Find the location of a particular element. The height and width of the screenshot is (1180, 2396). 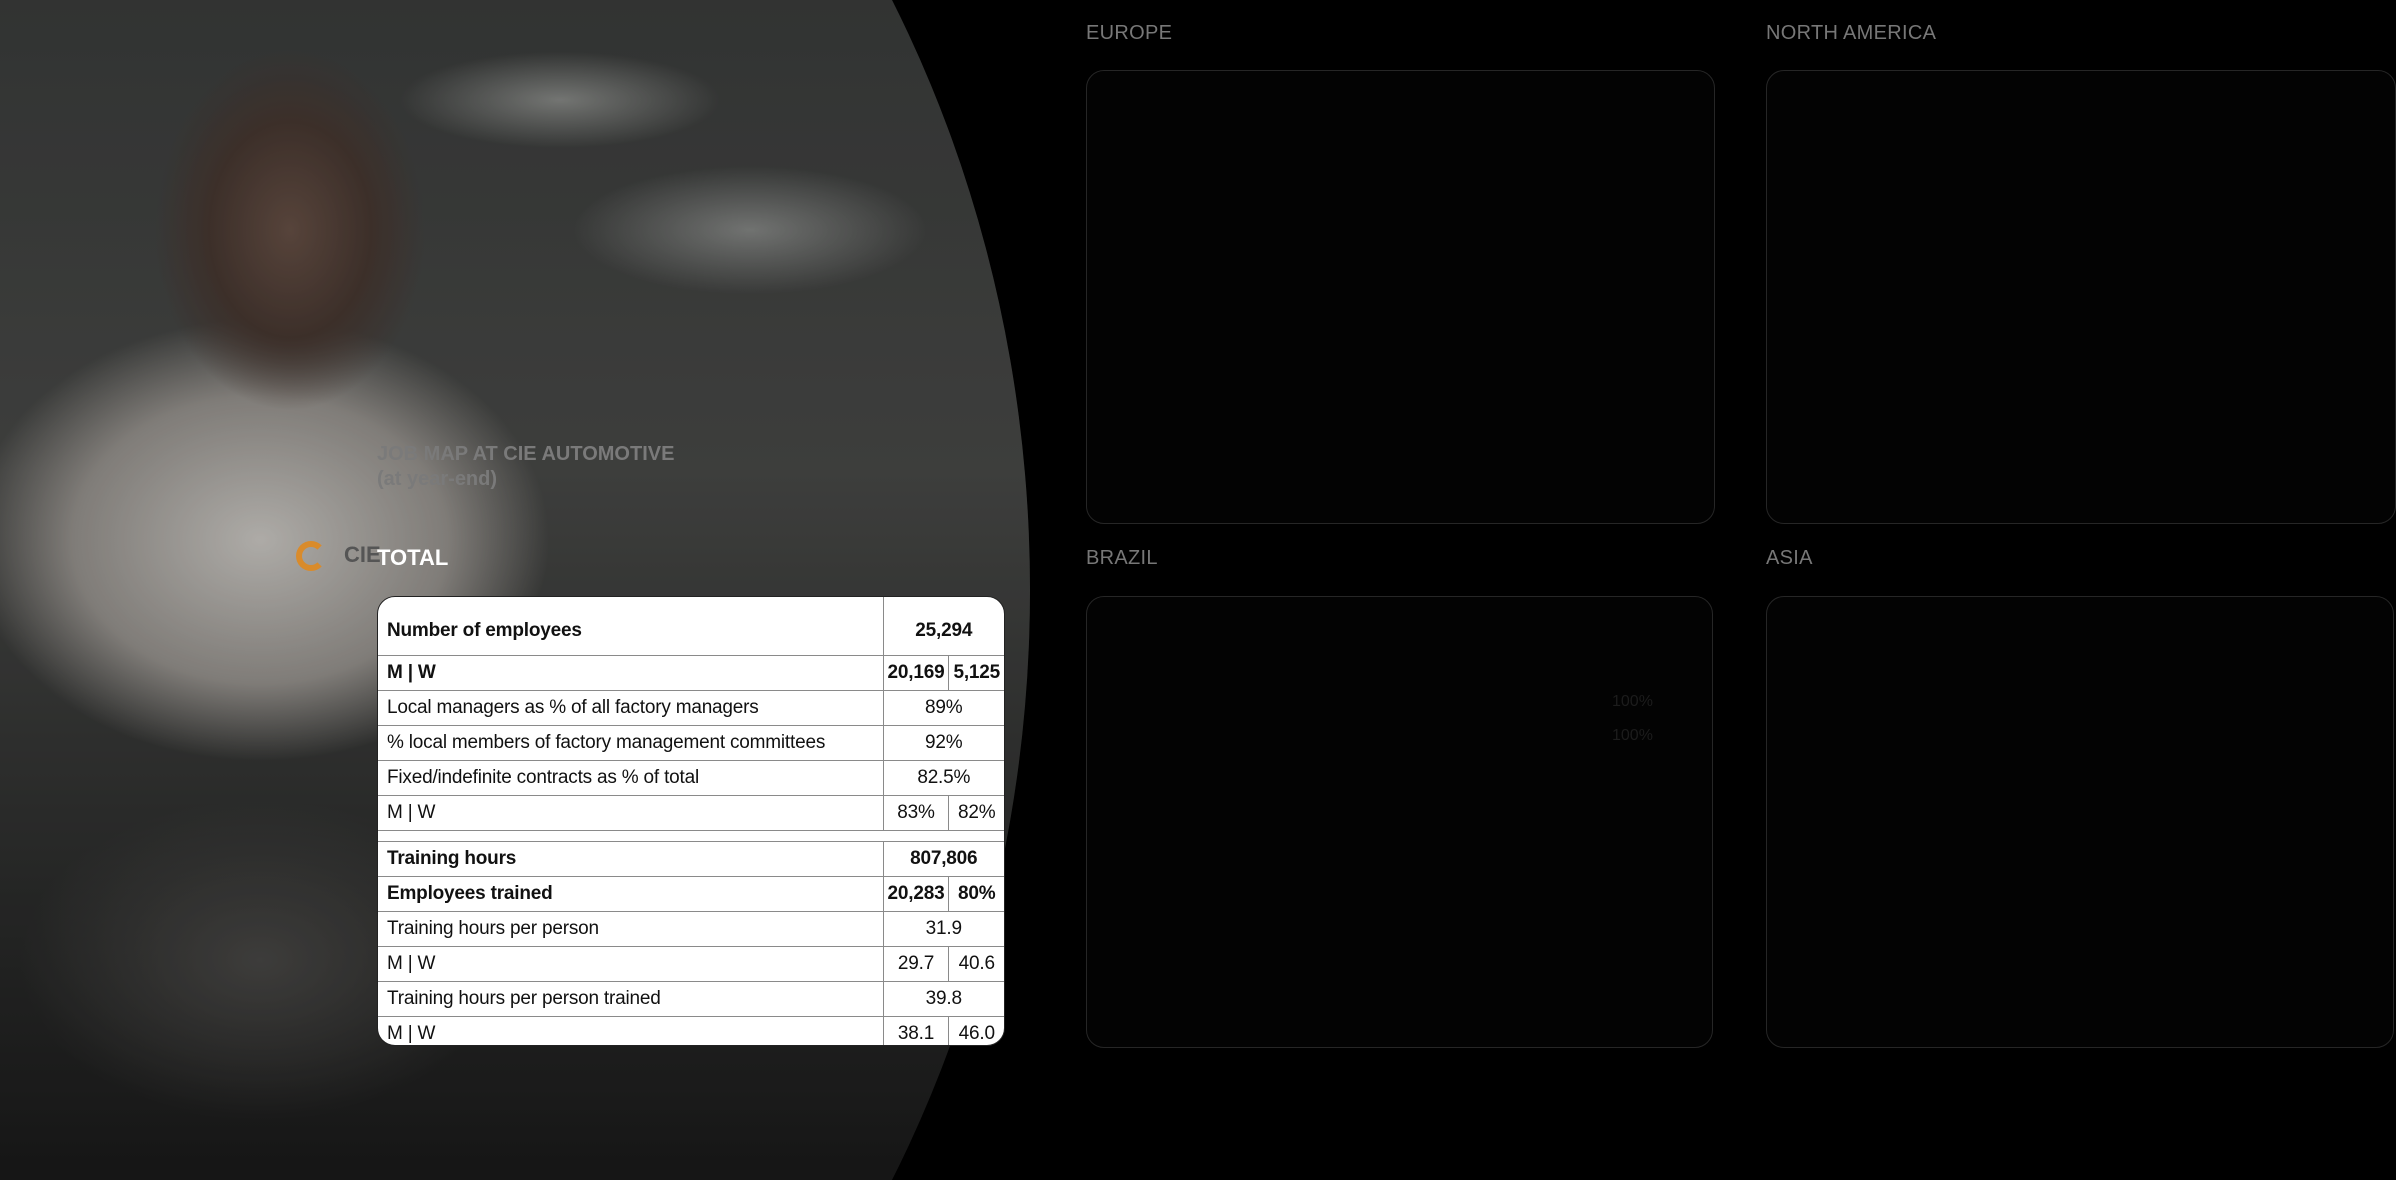

cie-logo-icon is located at coordinates (311, 556).